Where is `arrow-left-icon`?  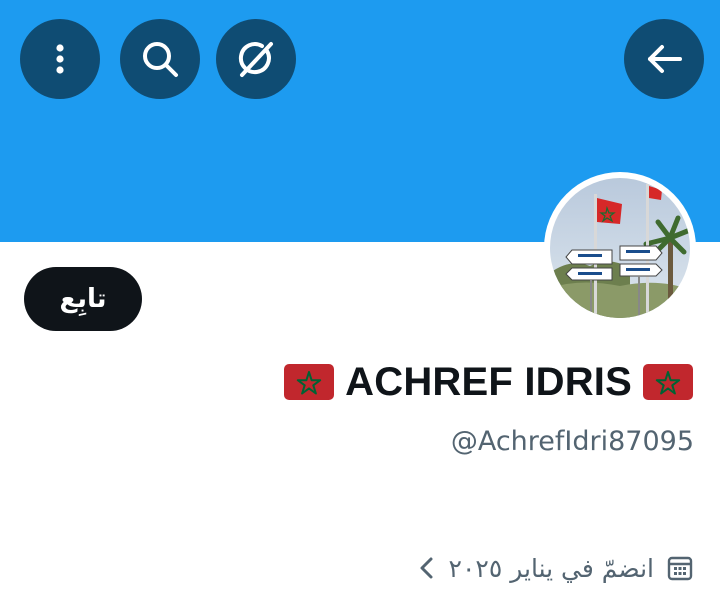
arrow-left-icon is located at coordinates (665, 59).